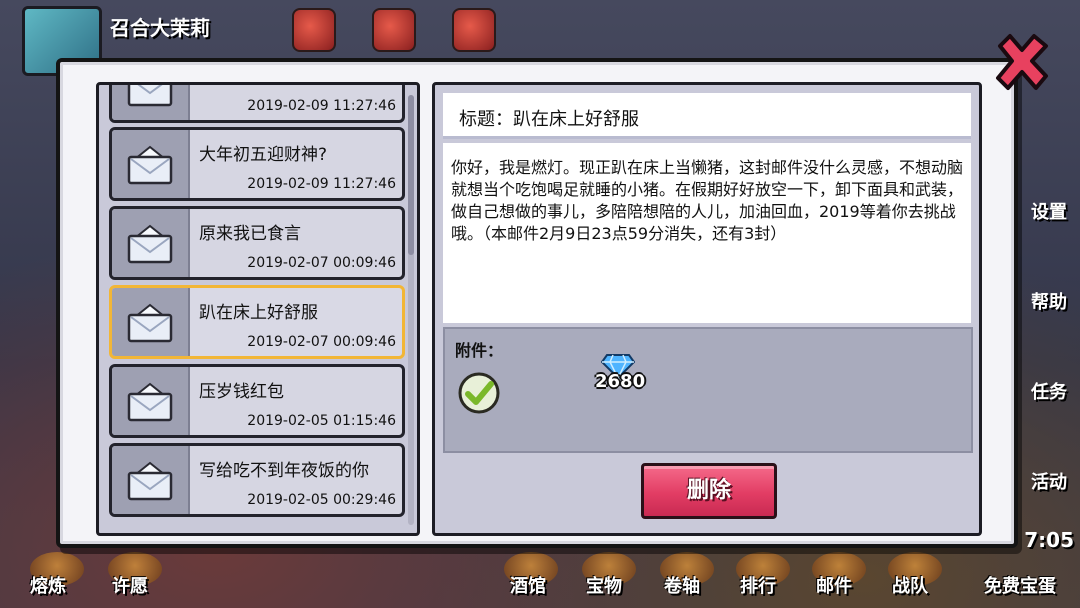 The width and height of the screenshot is (1080, 608). I want to click on nav-tavern: 酒馆, so click(528, 585).